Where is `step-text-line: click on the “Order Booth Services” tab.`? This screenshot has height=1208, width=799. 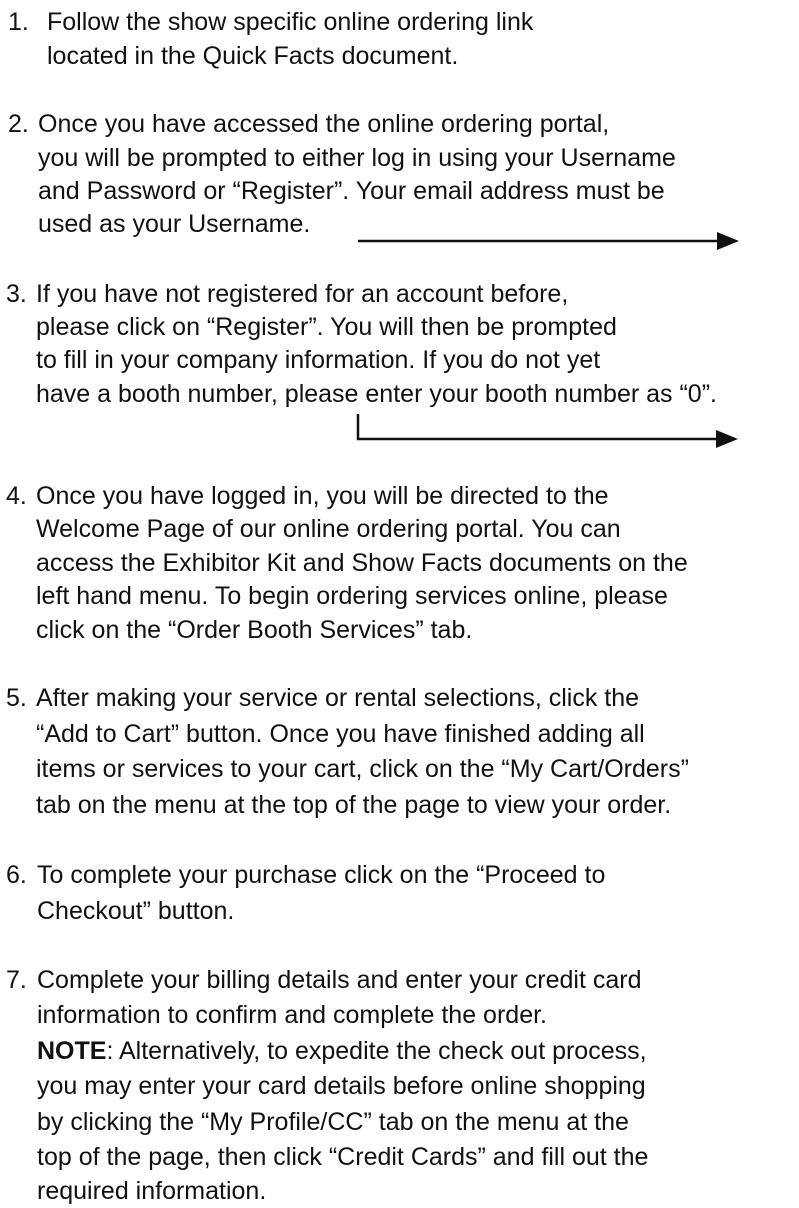 step-text-line: click on the “Order Booth Services” tab. is located at coordinates (254, 630).